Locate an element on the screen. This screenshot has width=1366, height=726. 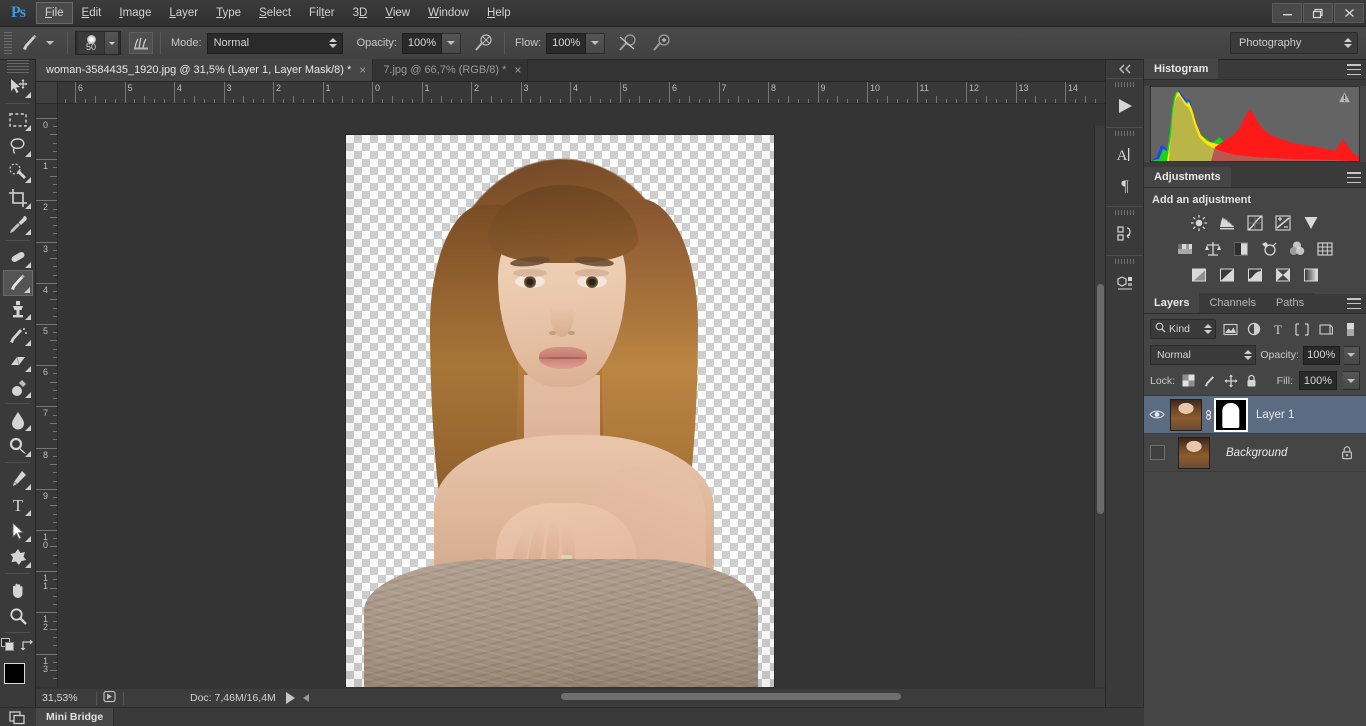
photo-filter-adjustment is located at coordinates (1269, 249).